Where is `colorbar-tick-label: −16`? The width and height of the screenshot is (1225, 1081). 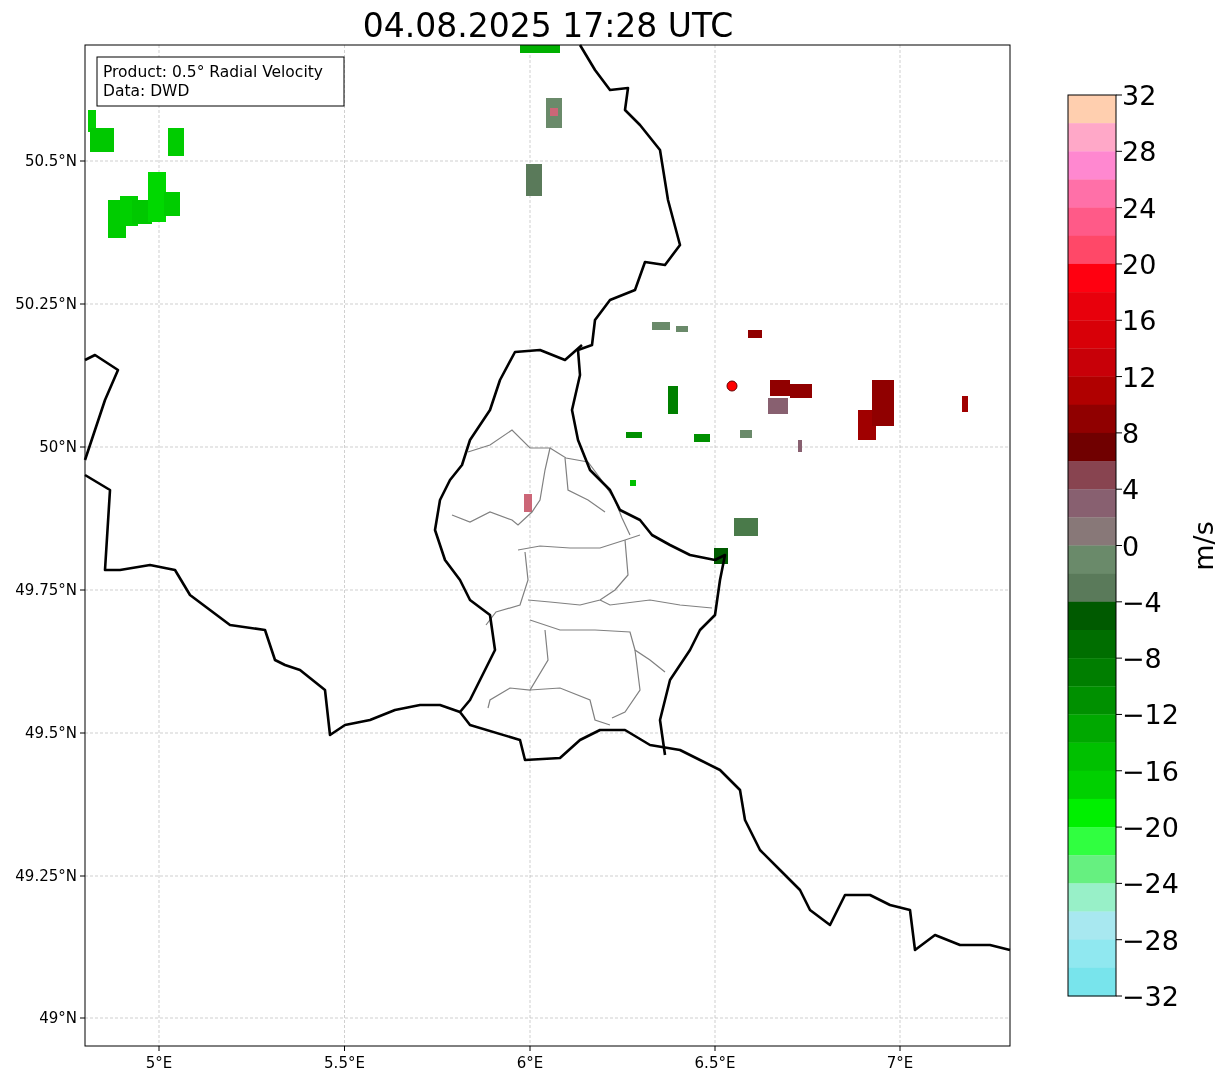
colorbar-tick-label: −16 is located at coordinates (1150, 771).